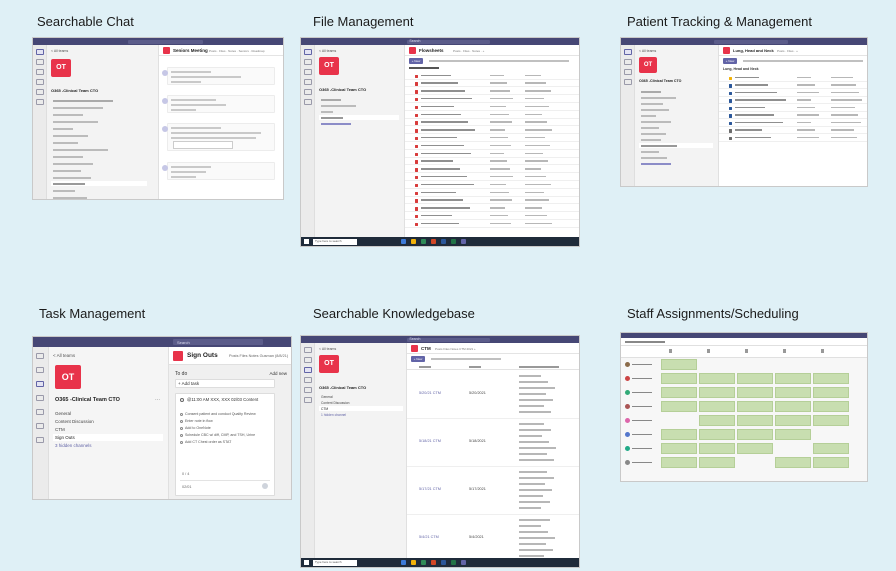  What do you see at coordinates (429, 537) in the screenshot?
I see `kb-row-title: 5/4/21 CTM` at bounding box center [429, 537].